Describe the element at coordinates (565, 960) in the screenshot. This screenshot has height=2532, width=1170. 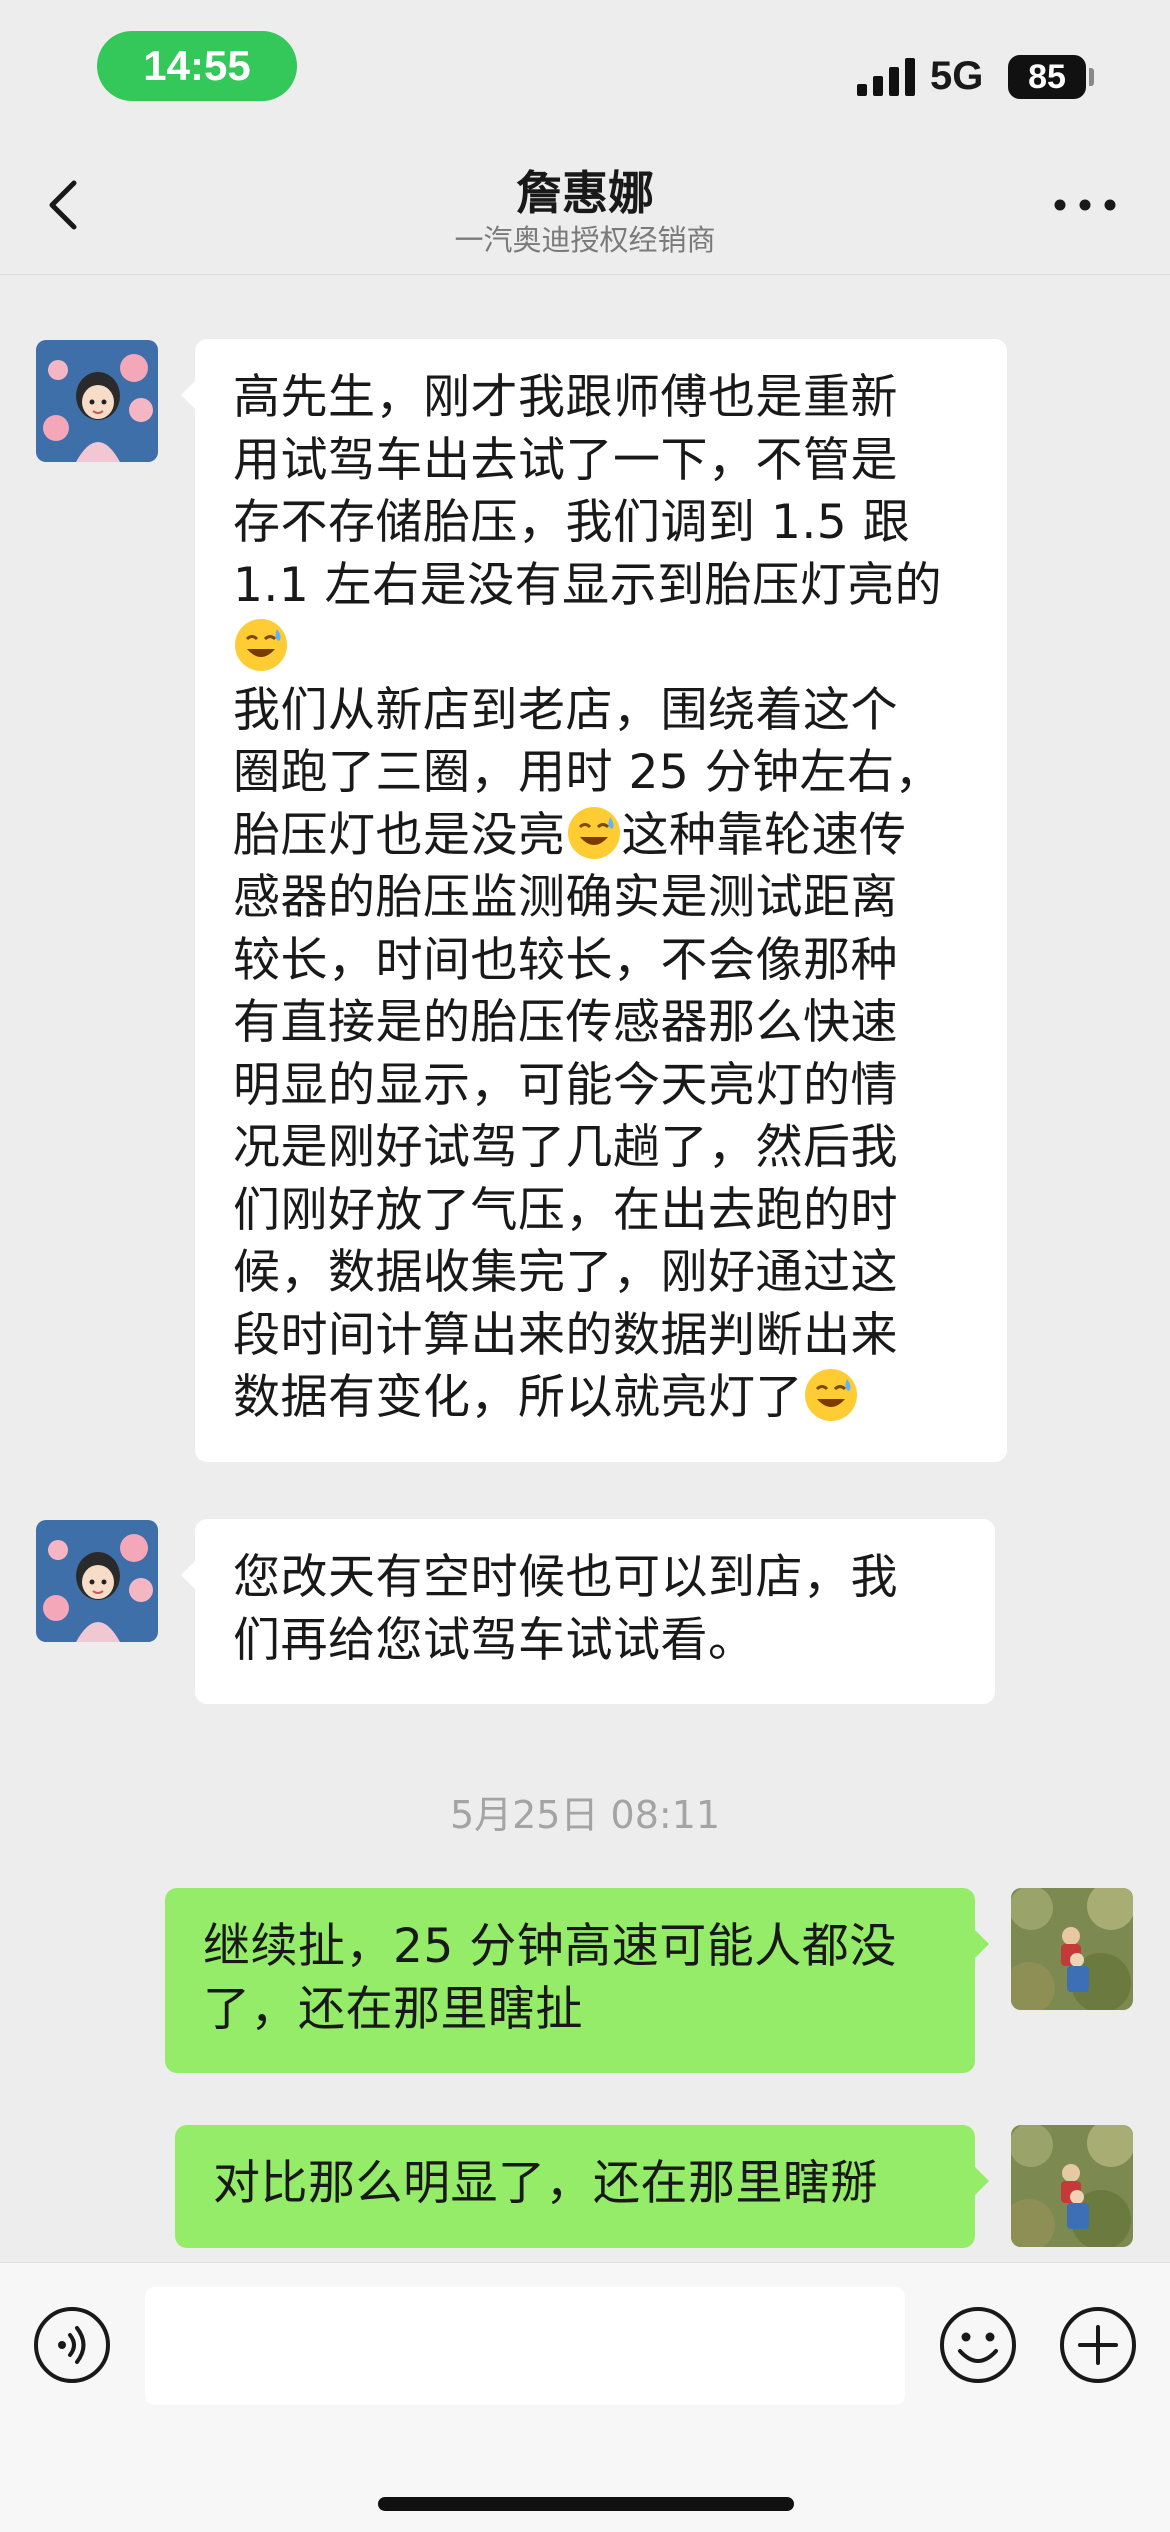
I see `message-line: 较长，时间也较长，不会像那种` at that location.